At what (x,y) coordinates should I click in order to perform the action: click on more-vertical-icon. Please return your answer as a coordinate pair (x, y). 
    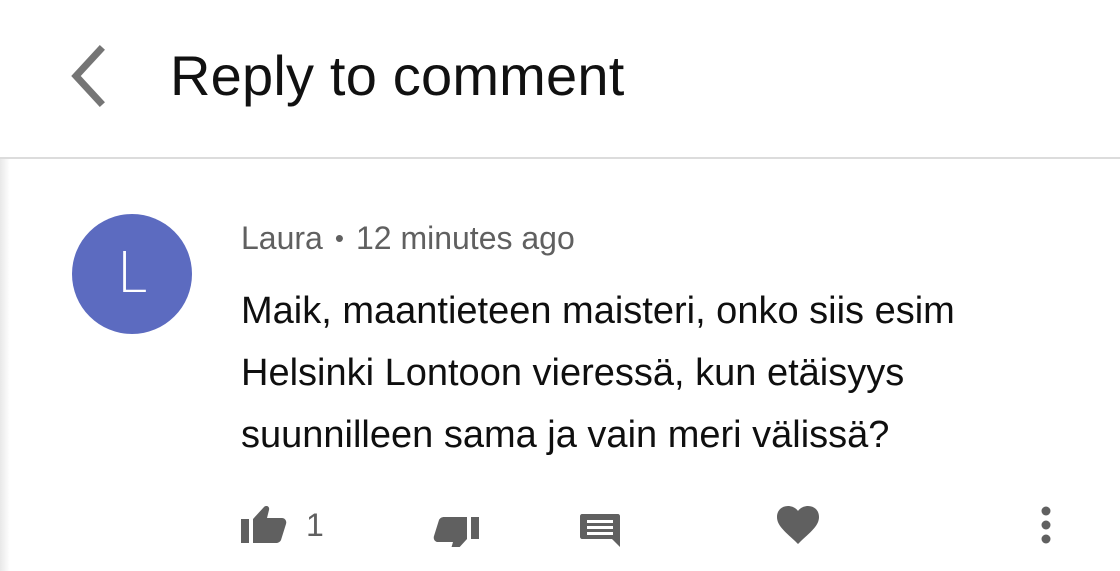
    Looking at the image, I should click on (1046, 525).